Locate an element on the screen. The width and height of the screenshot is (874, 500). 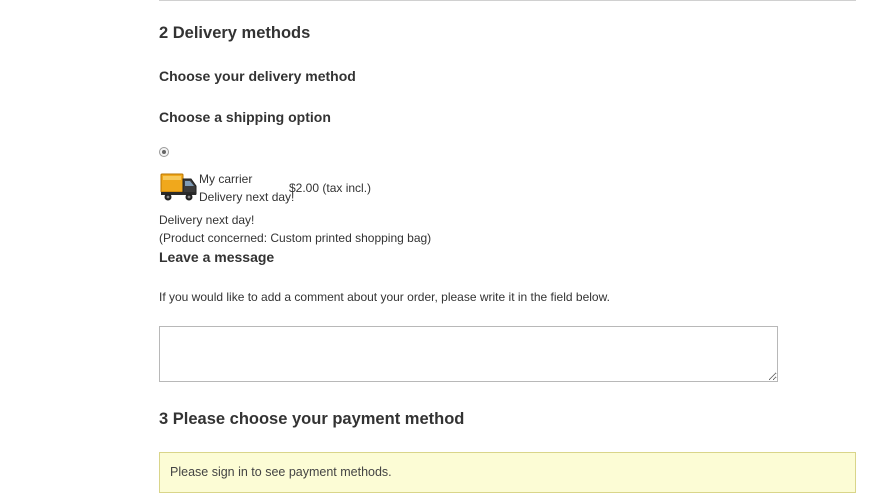
delivery-note: Delivery next day! is located at coordinates (207, 220).